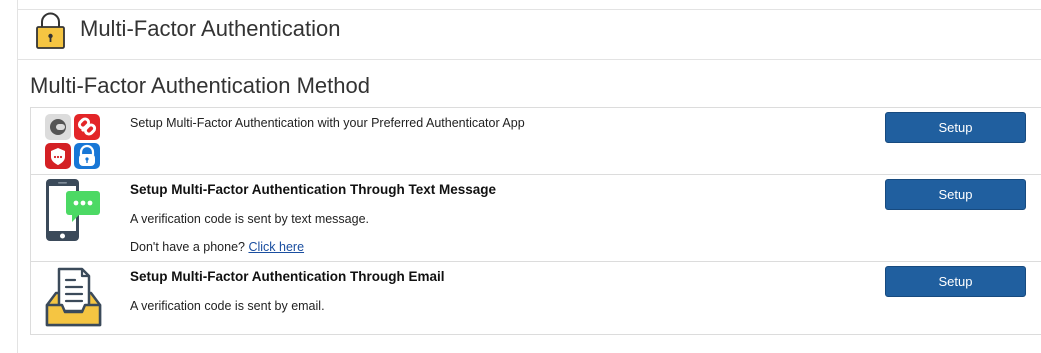 This screenshot has height=353, width=1041. What do you see at coordinates (955, 127) in the screenshot?
I see `setup-authenticator-button: Setup` at bounding box center [955, 127].